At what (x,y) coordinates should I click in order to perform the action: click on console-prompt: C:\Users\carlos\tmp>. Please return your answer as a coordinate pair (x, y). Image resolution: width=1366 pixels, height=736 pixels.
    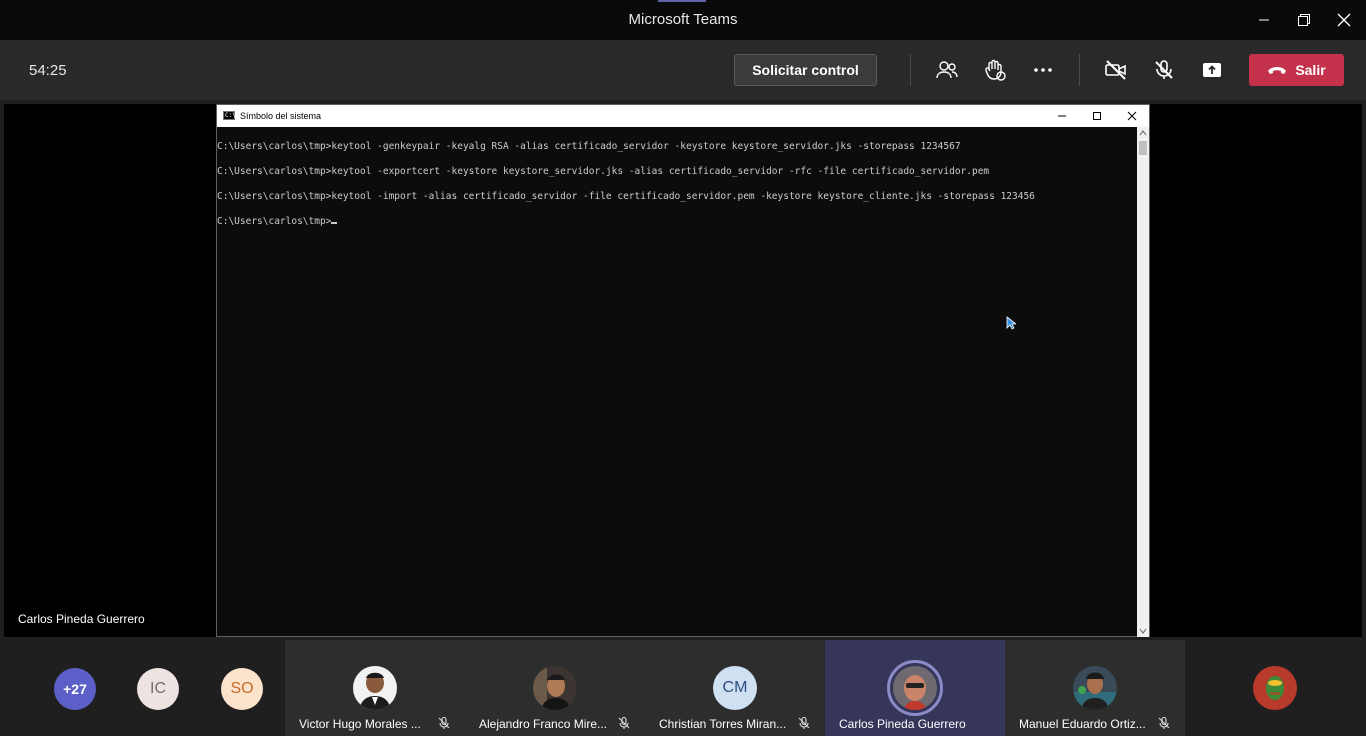
    Looking at the image, I should click on (277, 221).